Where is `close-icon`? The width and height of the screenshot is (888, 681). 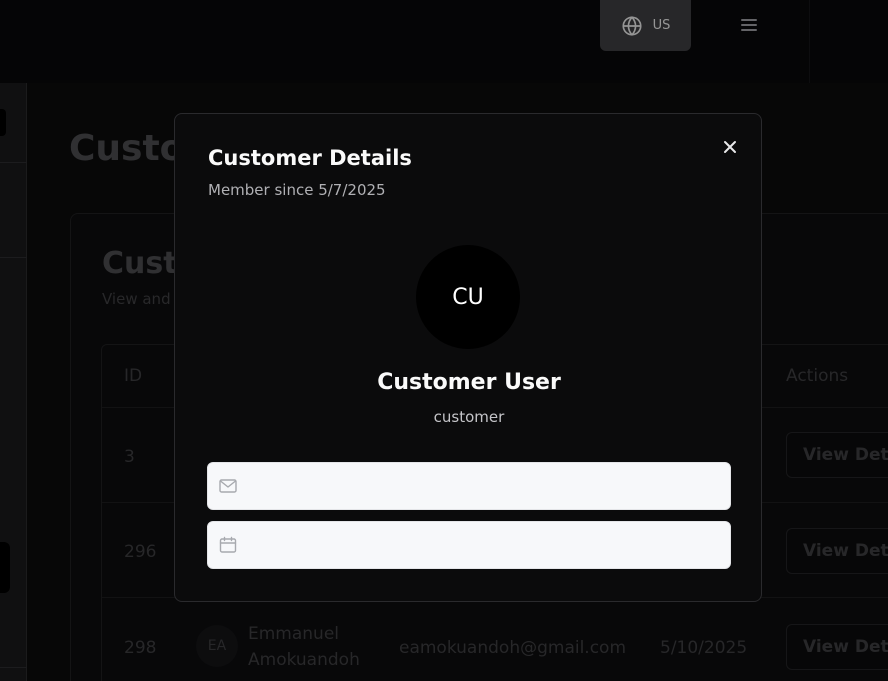
close-icon is located at coordinates (730, 147).